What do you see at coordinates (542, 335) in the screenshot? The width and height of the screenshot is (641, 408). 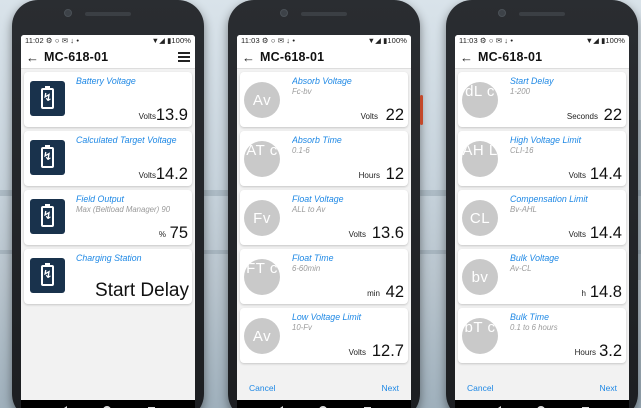 I see `card-bulk-time: bT c Bulk Time 0.1 to 6 hours Hours 3.2` at bounding box center [542, 335].